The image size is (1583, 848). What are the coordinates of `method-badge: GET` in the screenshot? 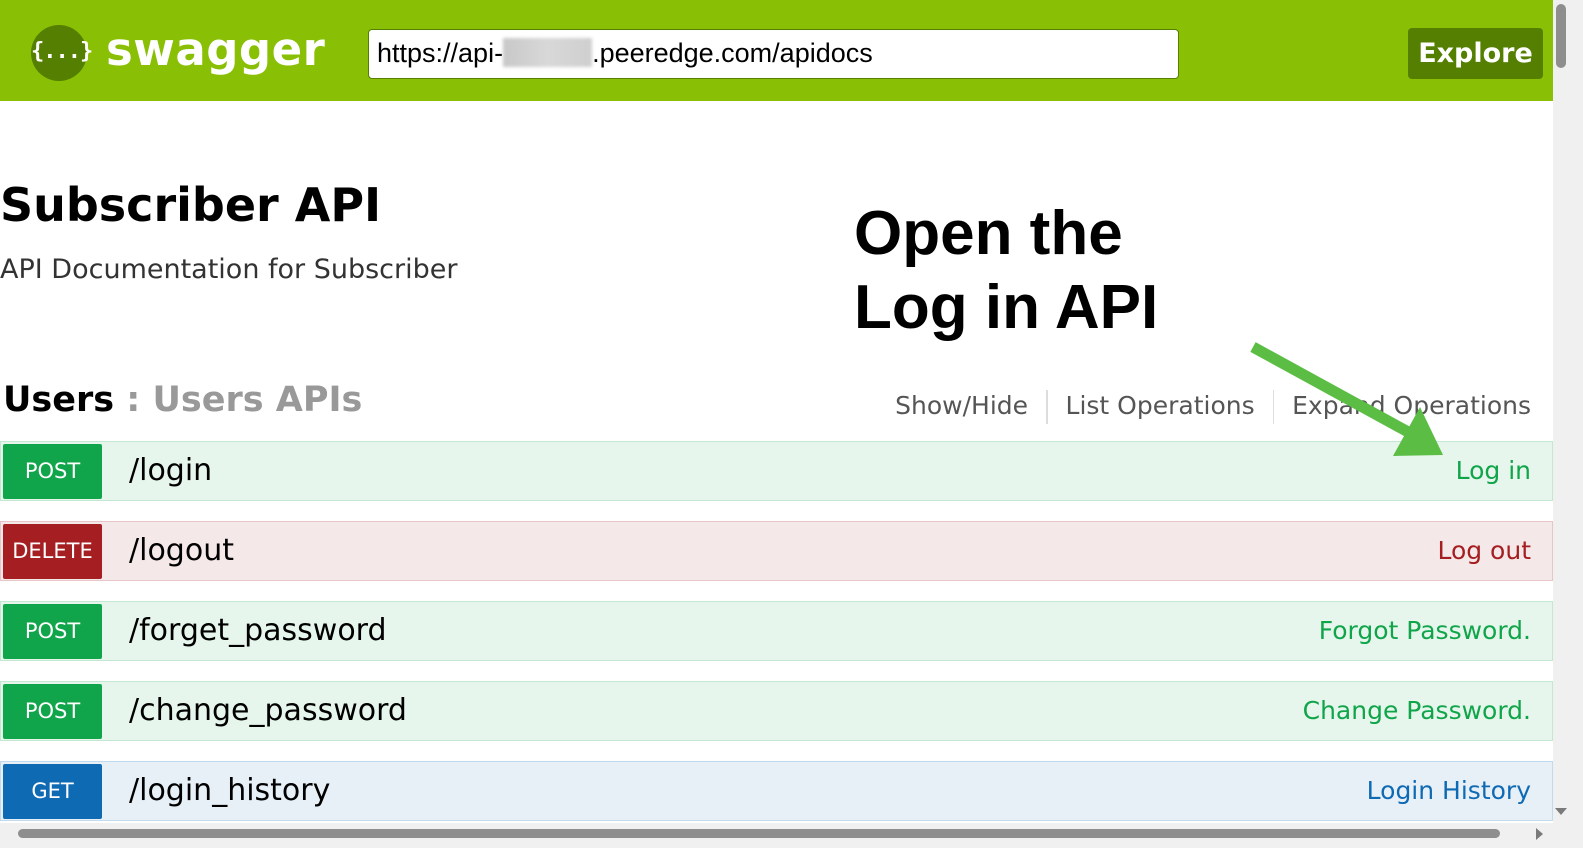 It's located at (52, 791).